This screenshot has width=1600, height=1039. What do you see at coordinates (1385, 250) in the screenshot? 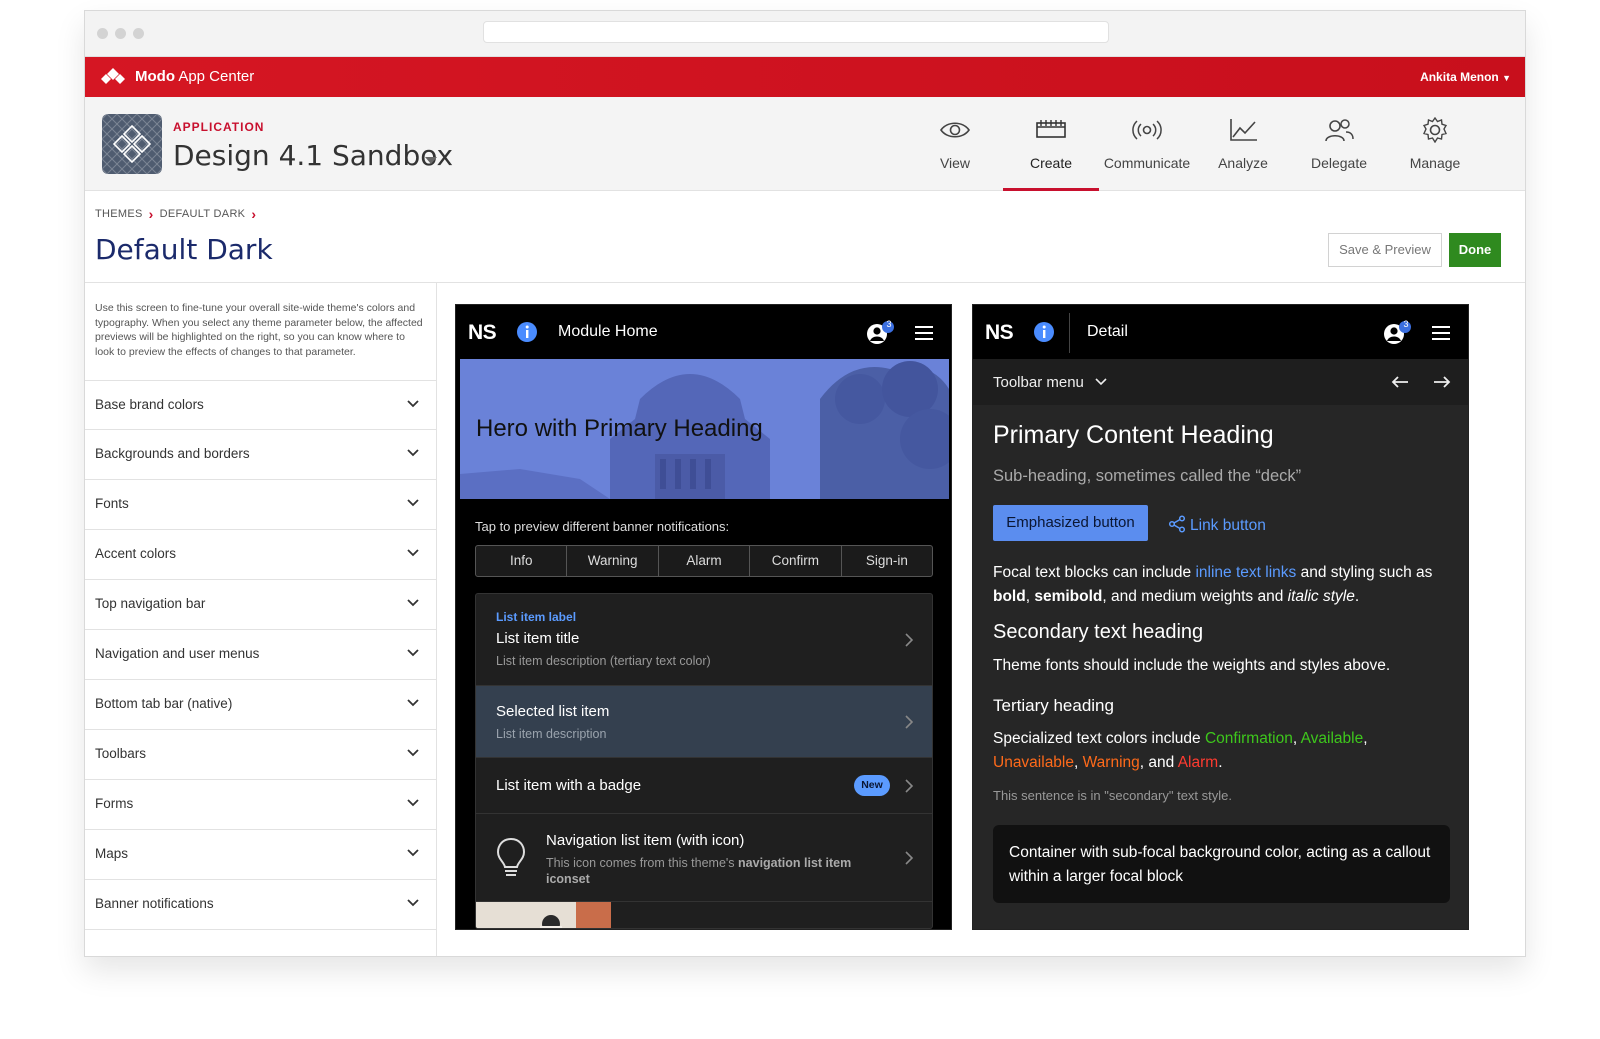
I see `save-preview-button: Save & Preview` at bounding box center [1385, 250].